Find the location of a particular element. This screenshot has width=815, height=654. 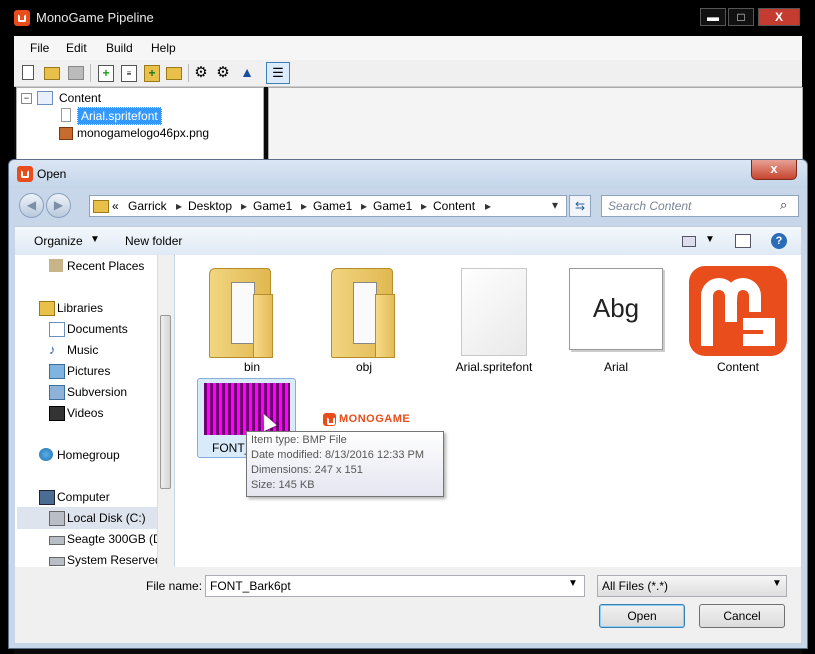

build-icon: ⚙ is located at coordinates (201, 72).